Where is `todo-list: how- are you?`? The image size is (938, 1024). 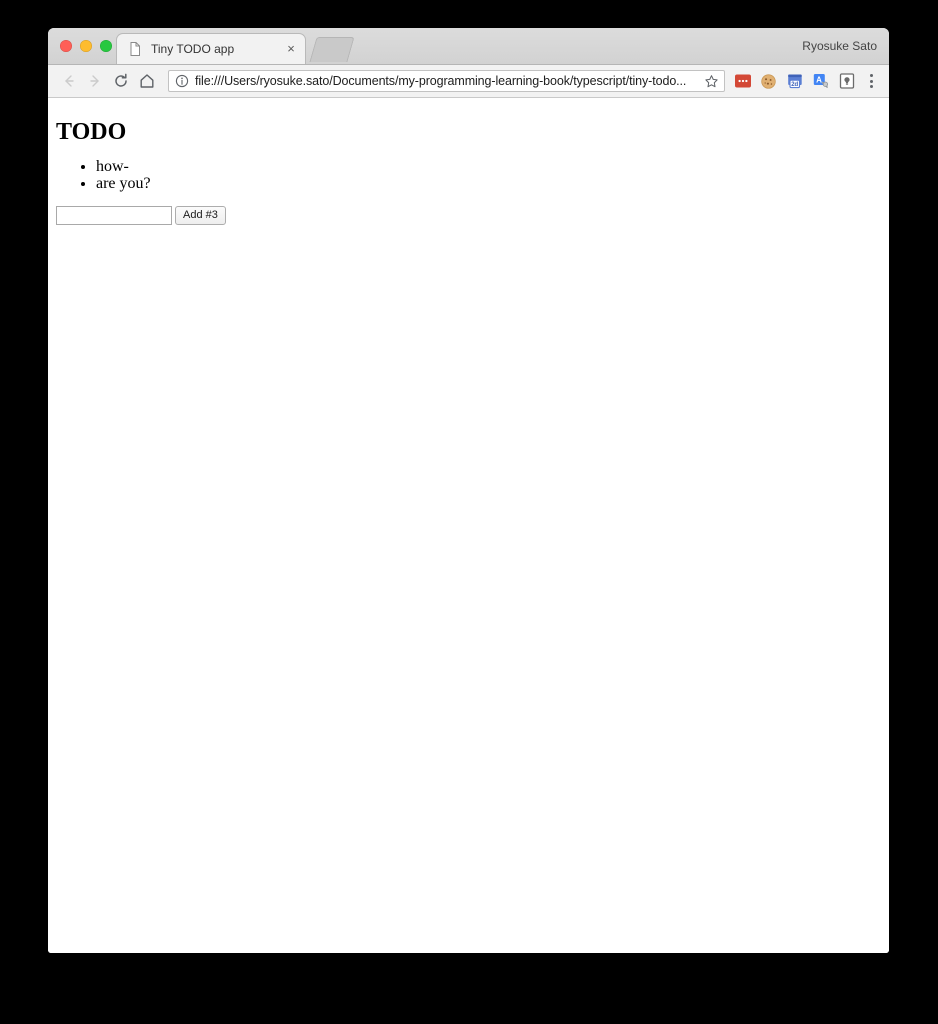
todo-list: how- are you? is located at coordinates (468, 175).